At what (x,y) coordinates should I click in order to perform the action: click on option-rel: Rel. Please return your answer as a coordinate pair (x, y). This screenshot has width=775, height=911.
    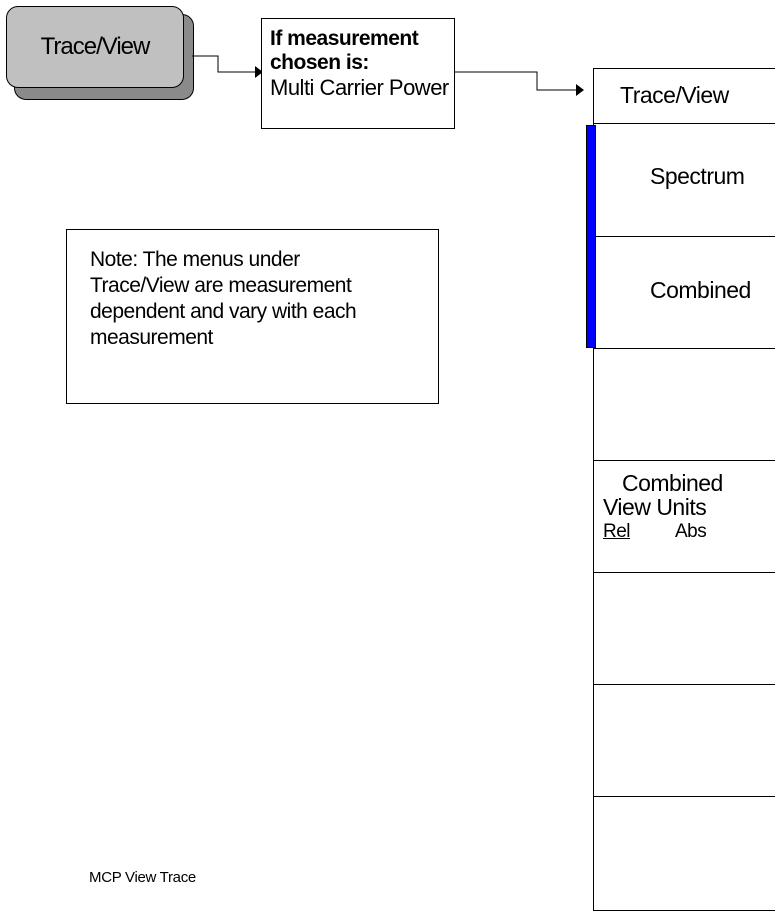
    Looking at the image, I should click on (617, 531).